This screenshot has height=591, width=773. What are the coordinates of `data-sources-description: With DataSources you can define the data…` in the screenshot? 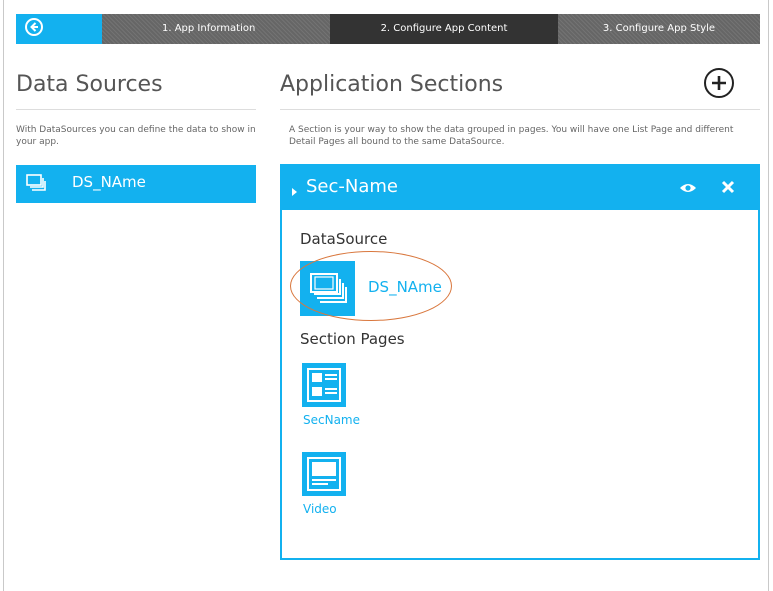 It's located at (136, 136).